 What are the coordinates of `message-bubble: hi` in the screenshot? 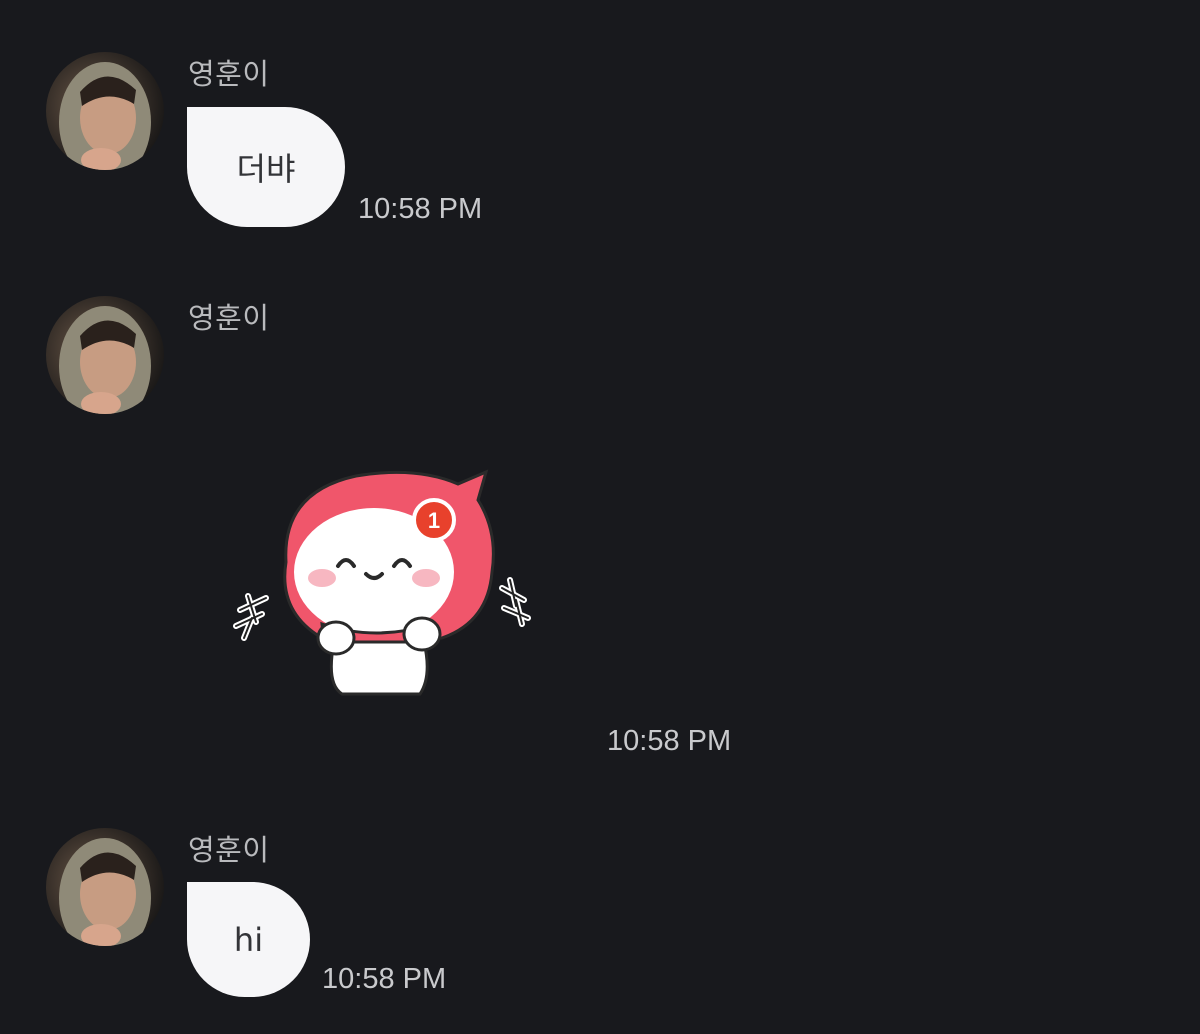 It's located at (248, 939).